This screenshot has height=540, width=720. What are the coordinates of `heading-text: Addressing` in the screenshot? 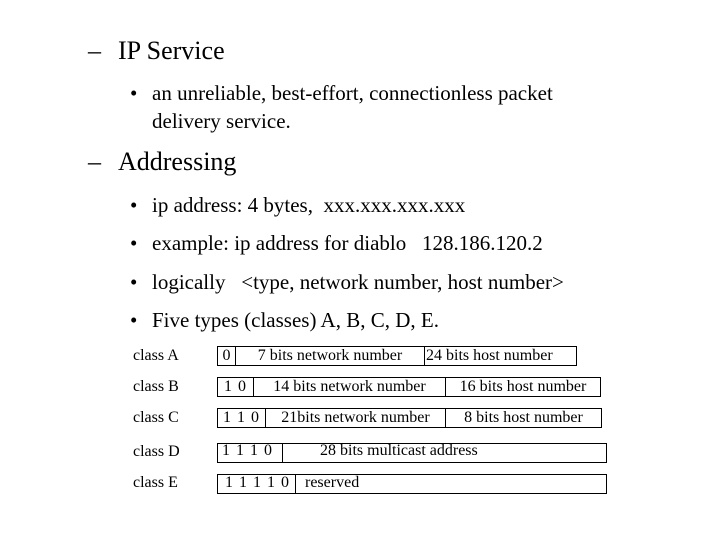 It's located at (177, 161).